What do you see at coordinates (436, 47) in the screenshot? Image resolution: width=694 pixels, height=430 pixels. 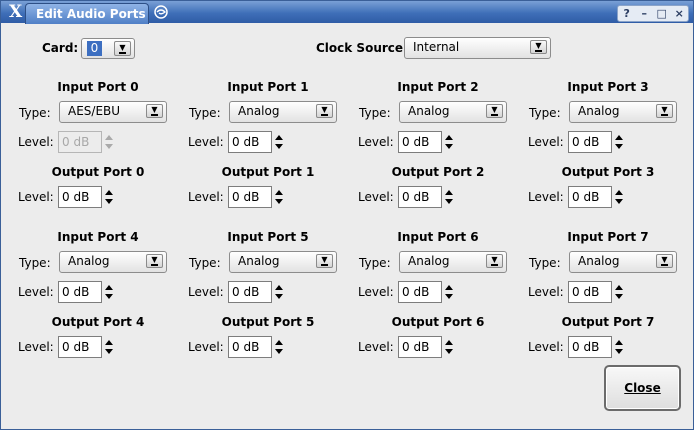 I see `clock-source-value: Internal` at bounding box center [436, 47].